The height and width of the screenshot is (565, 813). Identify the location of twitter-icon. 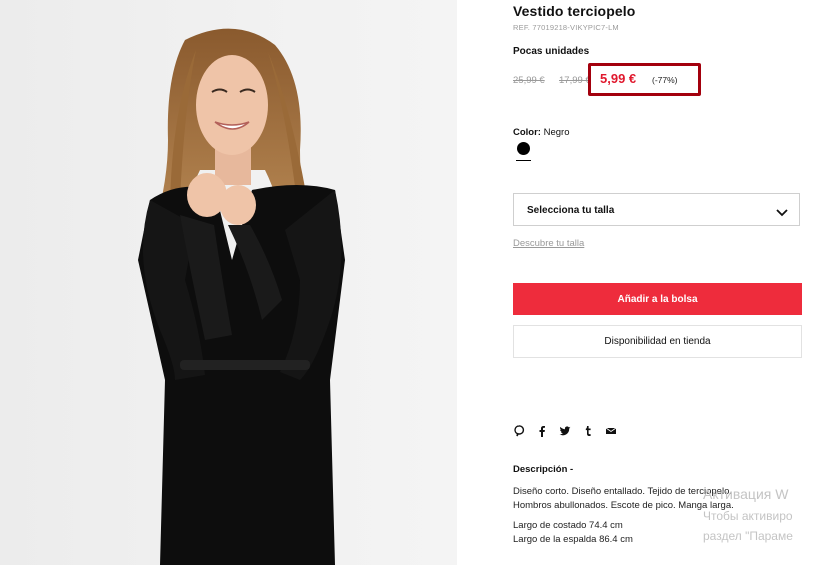
(565, 430).